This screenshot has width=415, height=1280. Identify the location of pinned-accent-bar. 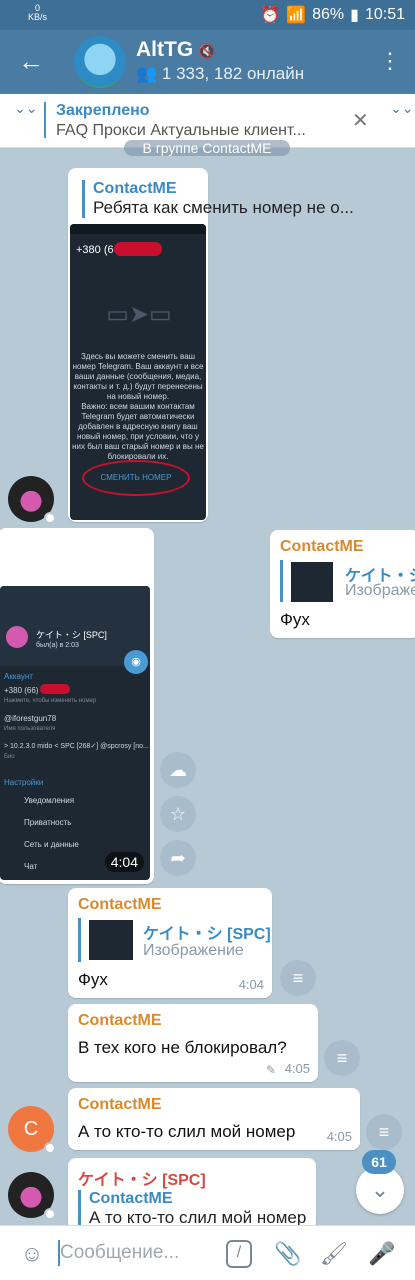
(45, 120).